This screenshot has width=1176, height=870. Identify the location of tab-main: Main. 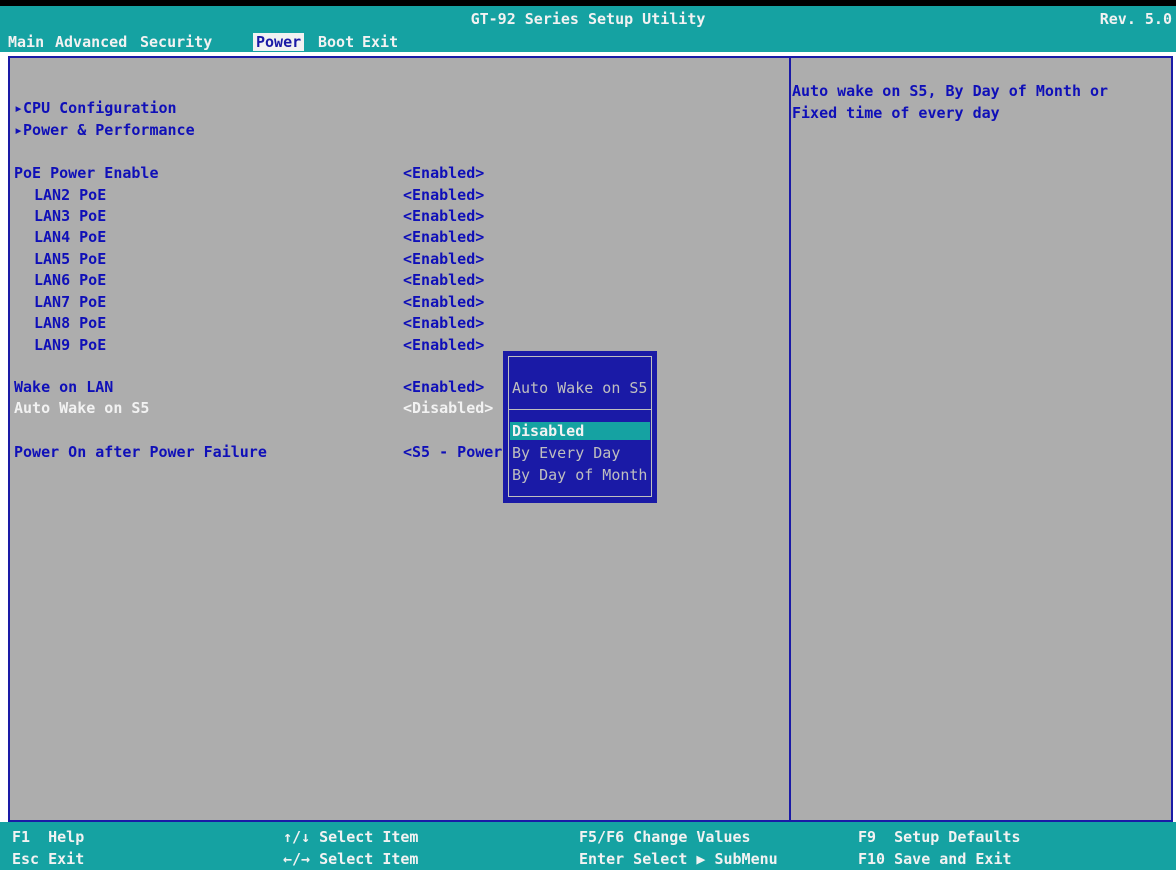
(26, 42).